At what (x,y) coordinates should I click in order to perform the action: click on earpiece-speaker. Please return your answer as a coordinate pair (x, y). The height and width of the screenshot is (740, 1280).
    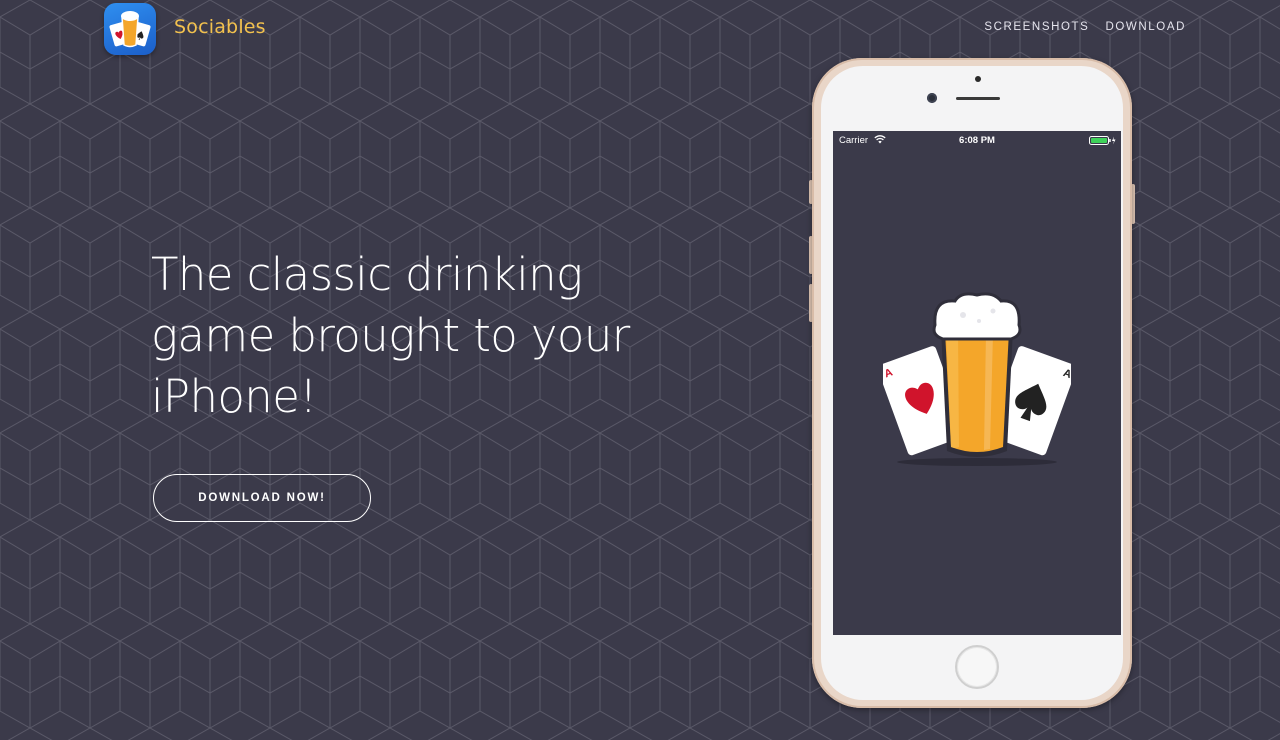
    Looking at the image, I should click on (978, 98).